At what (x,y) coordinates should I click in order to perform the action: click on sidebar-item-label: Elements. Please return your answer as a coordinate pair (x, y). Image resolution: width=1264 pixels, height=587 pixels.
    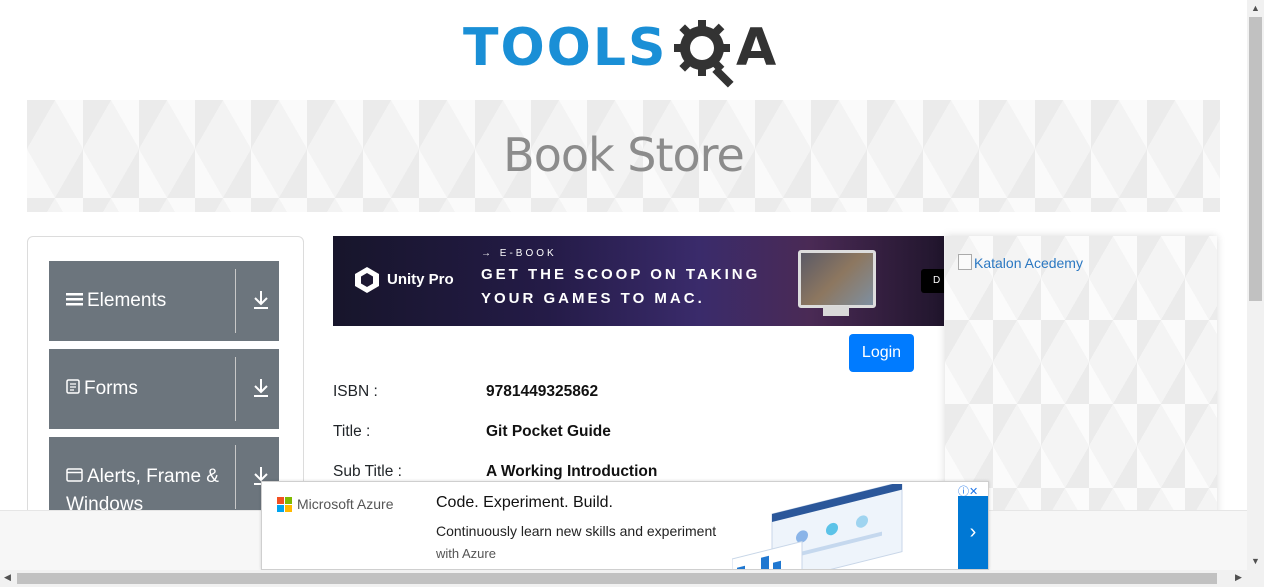
    Looking at the image, I should click on (127, 300).